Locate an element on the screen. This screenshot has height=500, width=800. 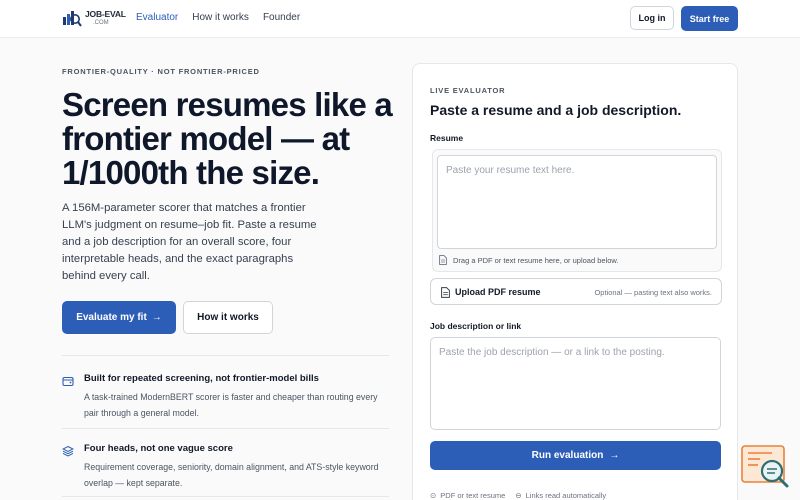
document-icon is located at coordinates (445, 292).